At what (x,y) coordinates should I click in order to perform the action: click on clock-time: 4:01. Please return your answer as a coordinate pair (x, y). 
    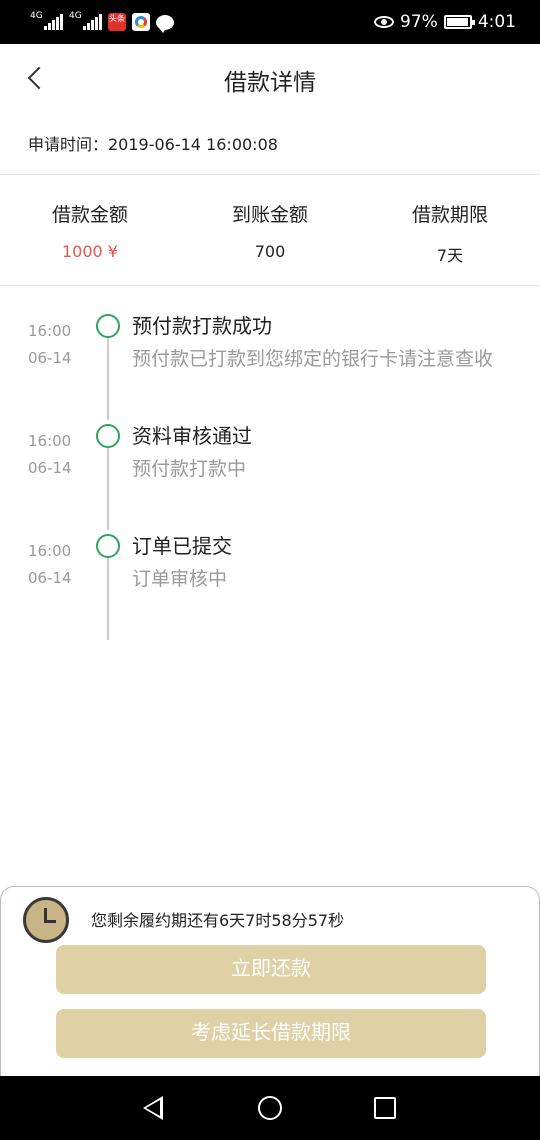
    Looking at the image, I should click on (496, 22).